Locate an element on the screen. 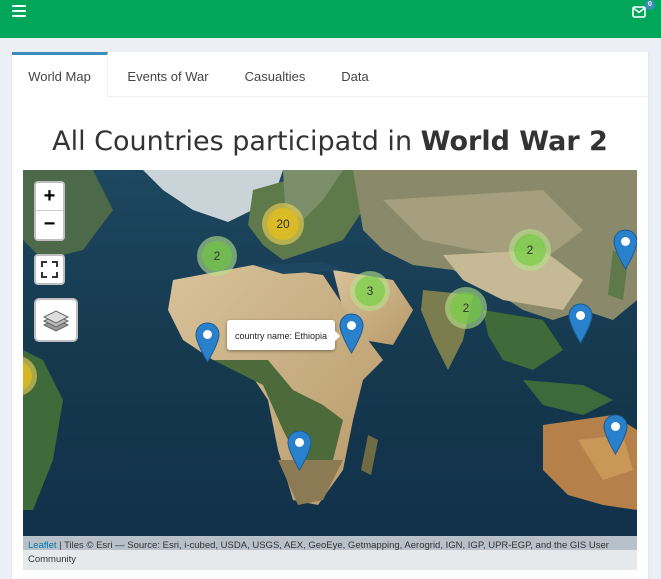  zoom-control: + − is located at coordinates (49, 211).